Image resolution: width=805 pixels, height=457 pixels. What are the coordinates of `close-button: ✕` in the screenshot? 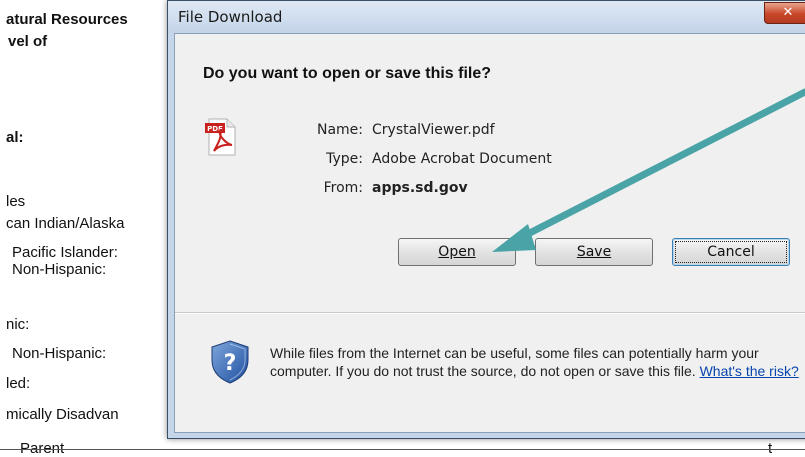 It's located at (784, 13).